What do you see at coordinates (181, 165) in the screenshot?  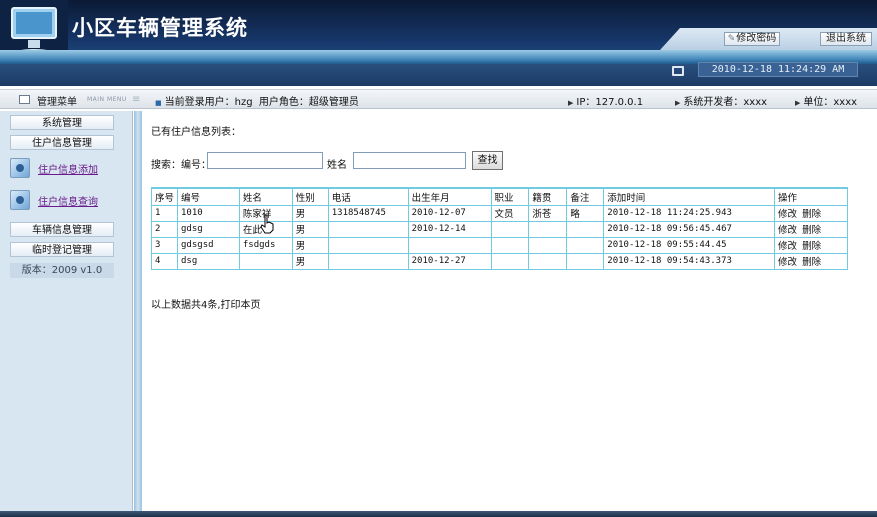 I see `search-id-label: 搜索：编号：` at bounding box center [181, 165].